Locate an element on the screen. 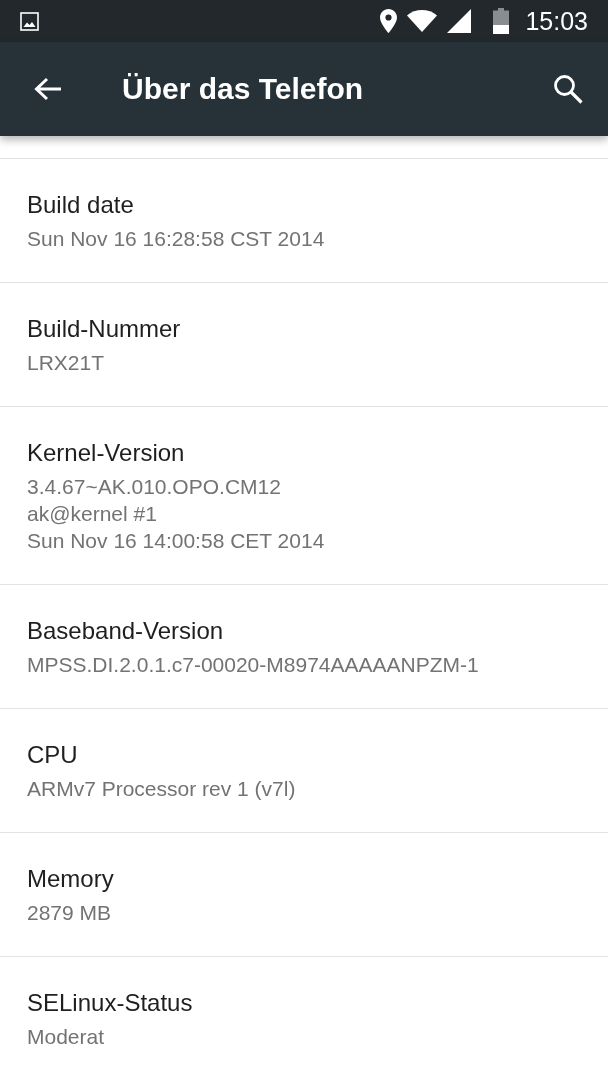 The image size is (608, 1080). settings-row: SELinux-Status Moderat is located at coordinates (304, 1018).